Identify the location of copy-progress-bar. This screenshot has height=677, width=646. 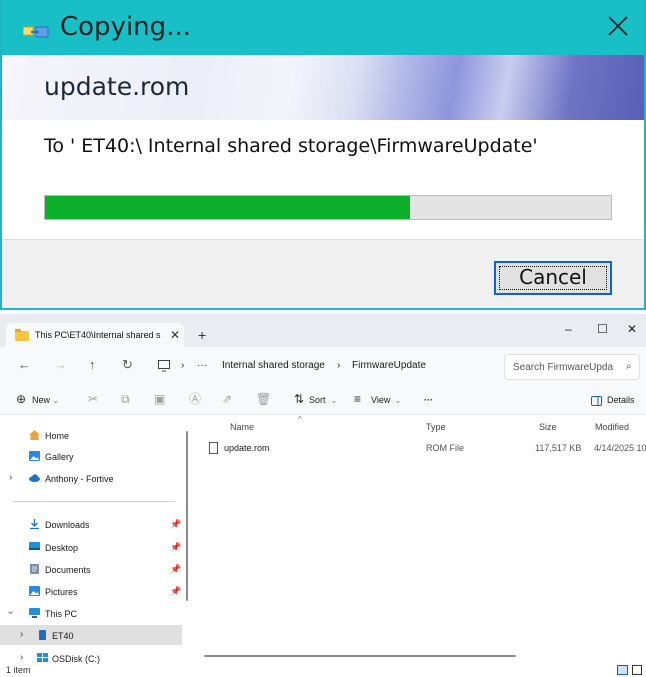
(328, 207).